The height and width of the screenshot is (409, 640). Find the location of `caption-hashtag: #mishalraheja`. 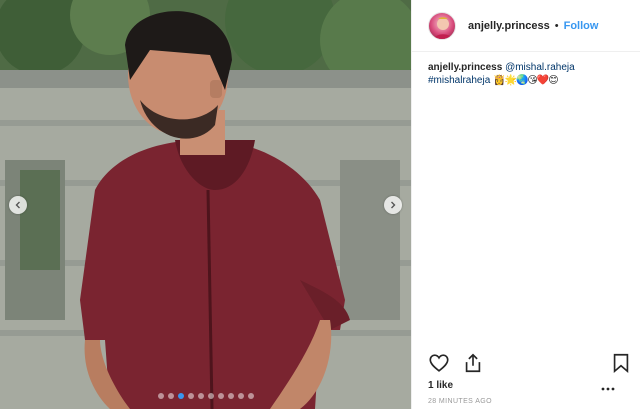

caption-hashtag: #mishalraheja is located at coordinates (459, 80).